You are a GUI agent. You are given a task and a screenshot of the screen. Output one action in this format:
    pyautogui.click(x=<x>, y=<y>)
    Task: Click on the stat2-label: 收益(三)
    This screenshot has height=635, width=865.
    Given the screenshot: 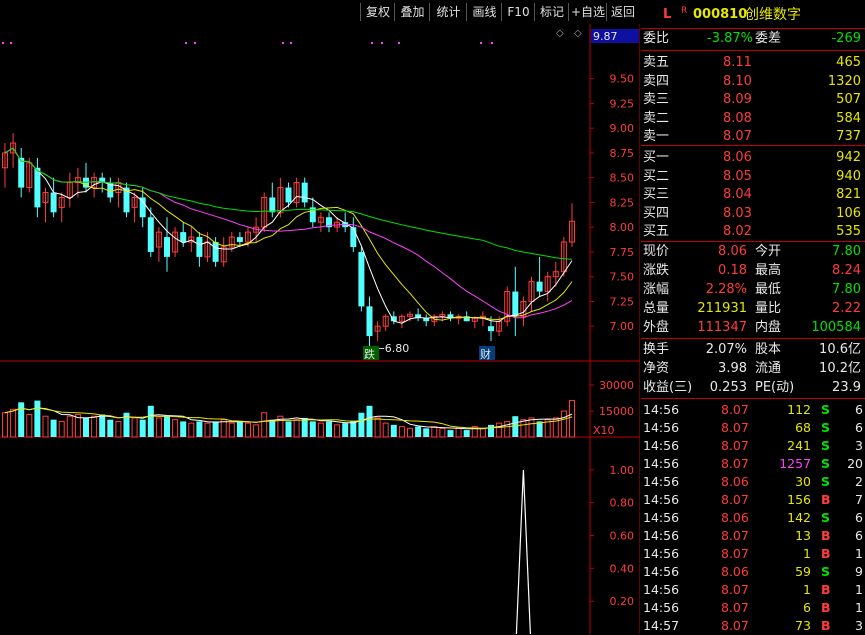 What is the action you would take?
    pyautogui.click(x=668, y=387)
    